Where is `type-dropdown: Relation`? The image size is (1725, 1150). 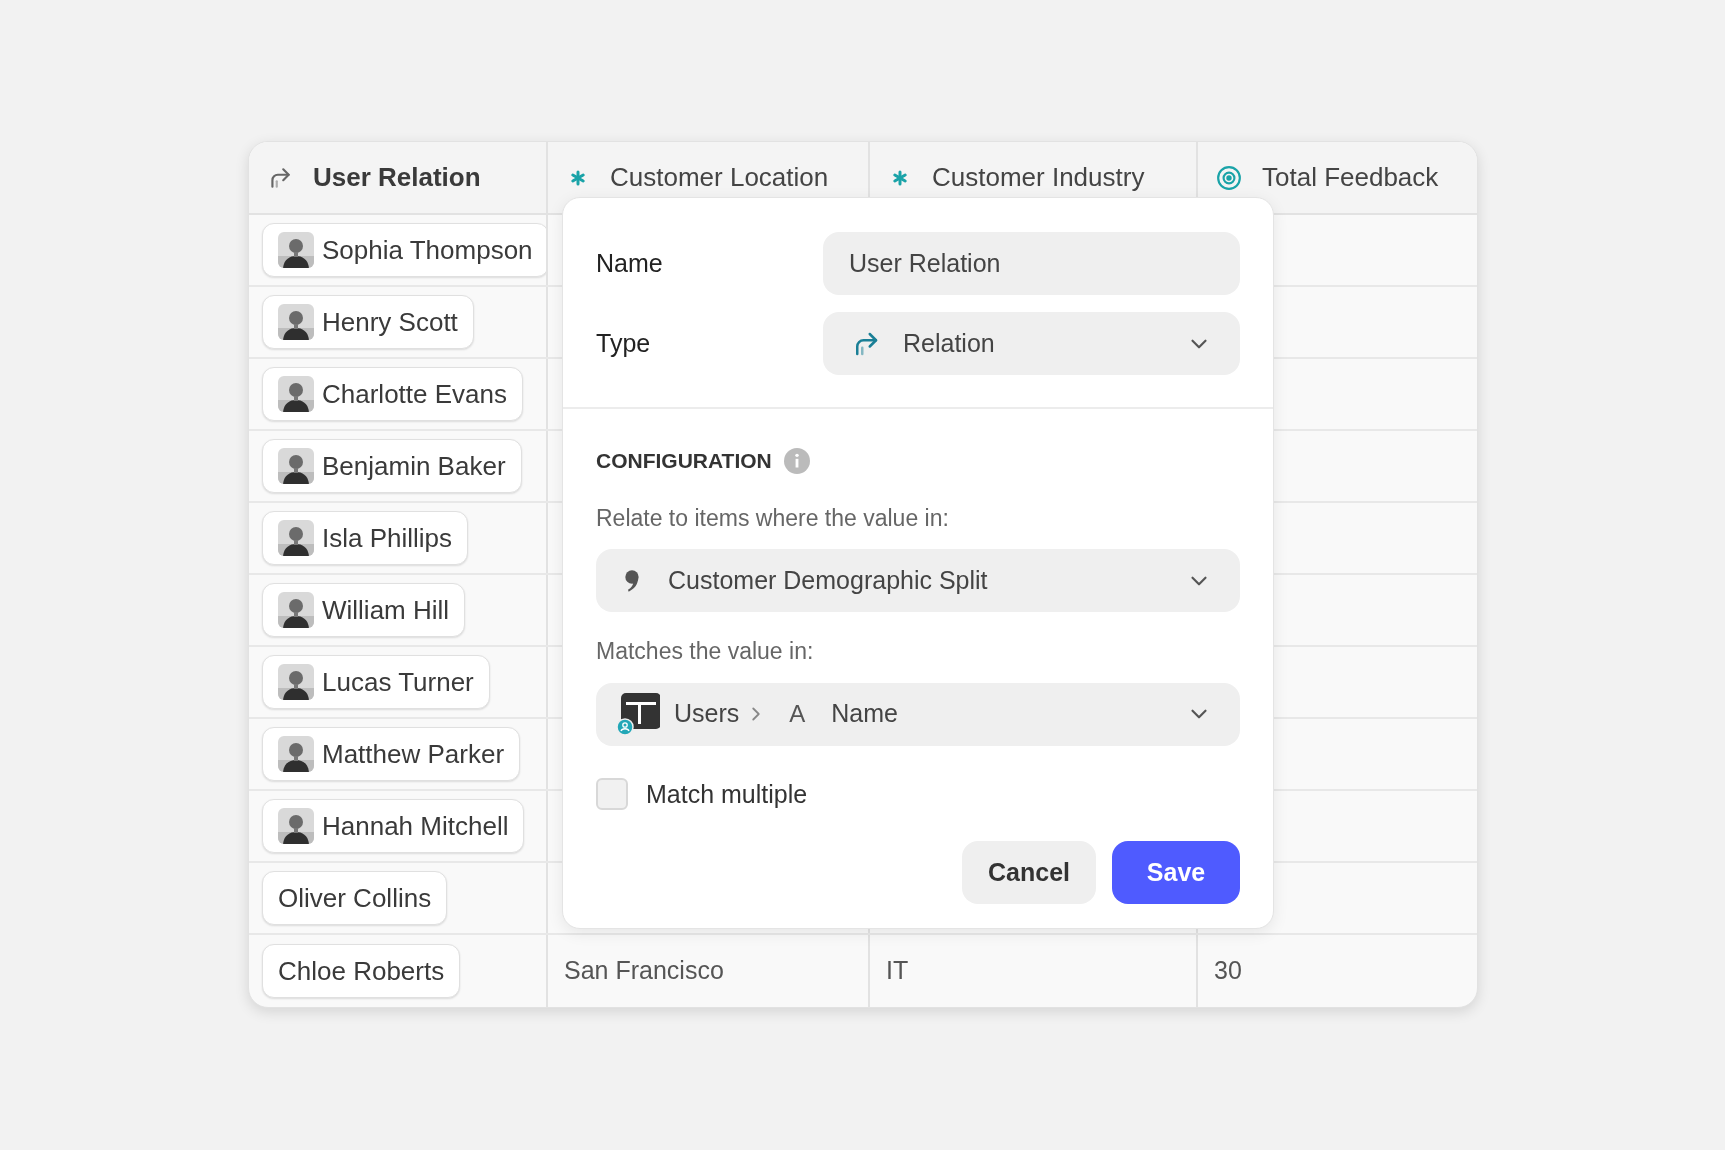 type-dropdown: Relation is located at coordinates (1031, 343).